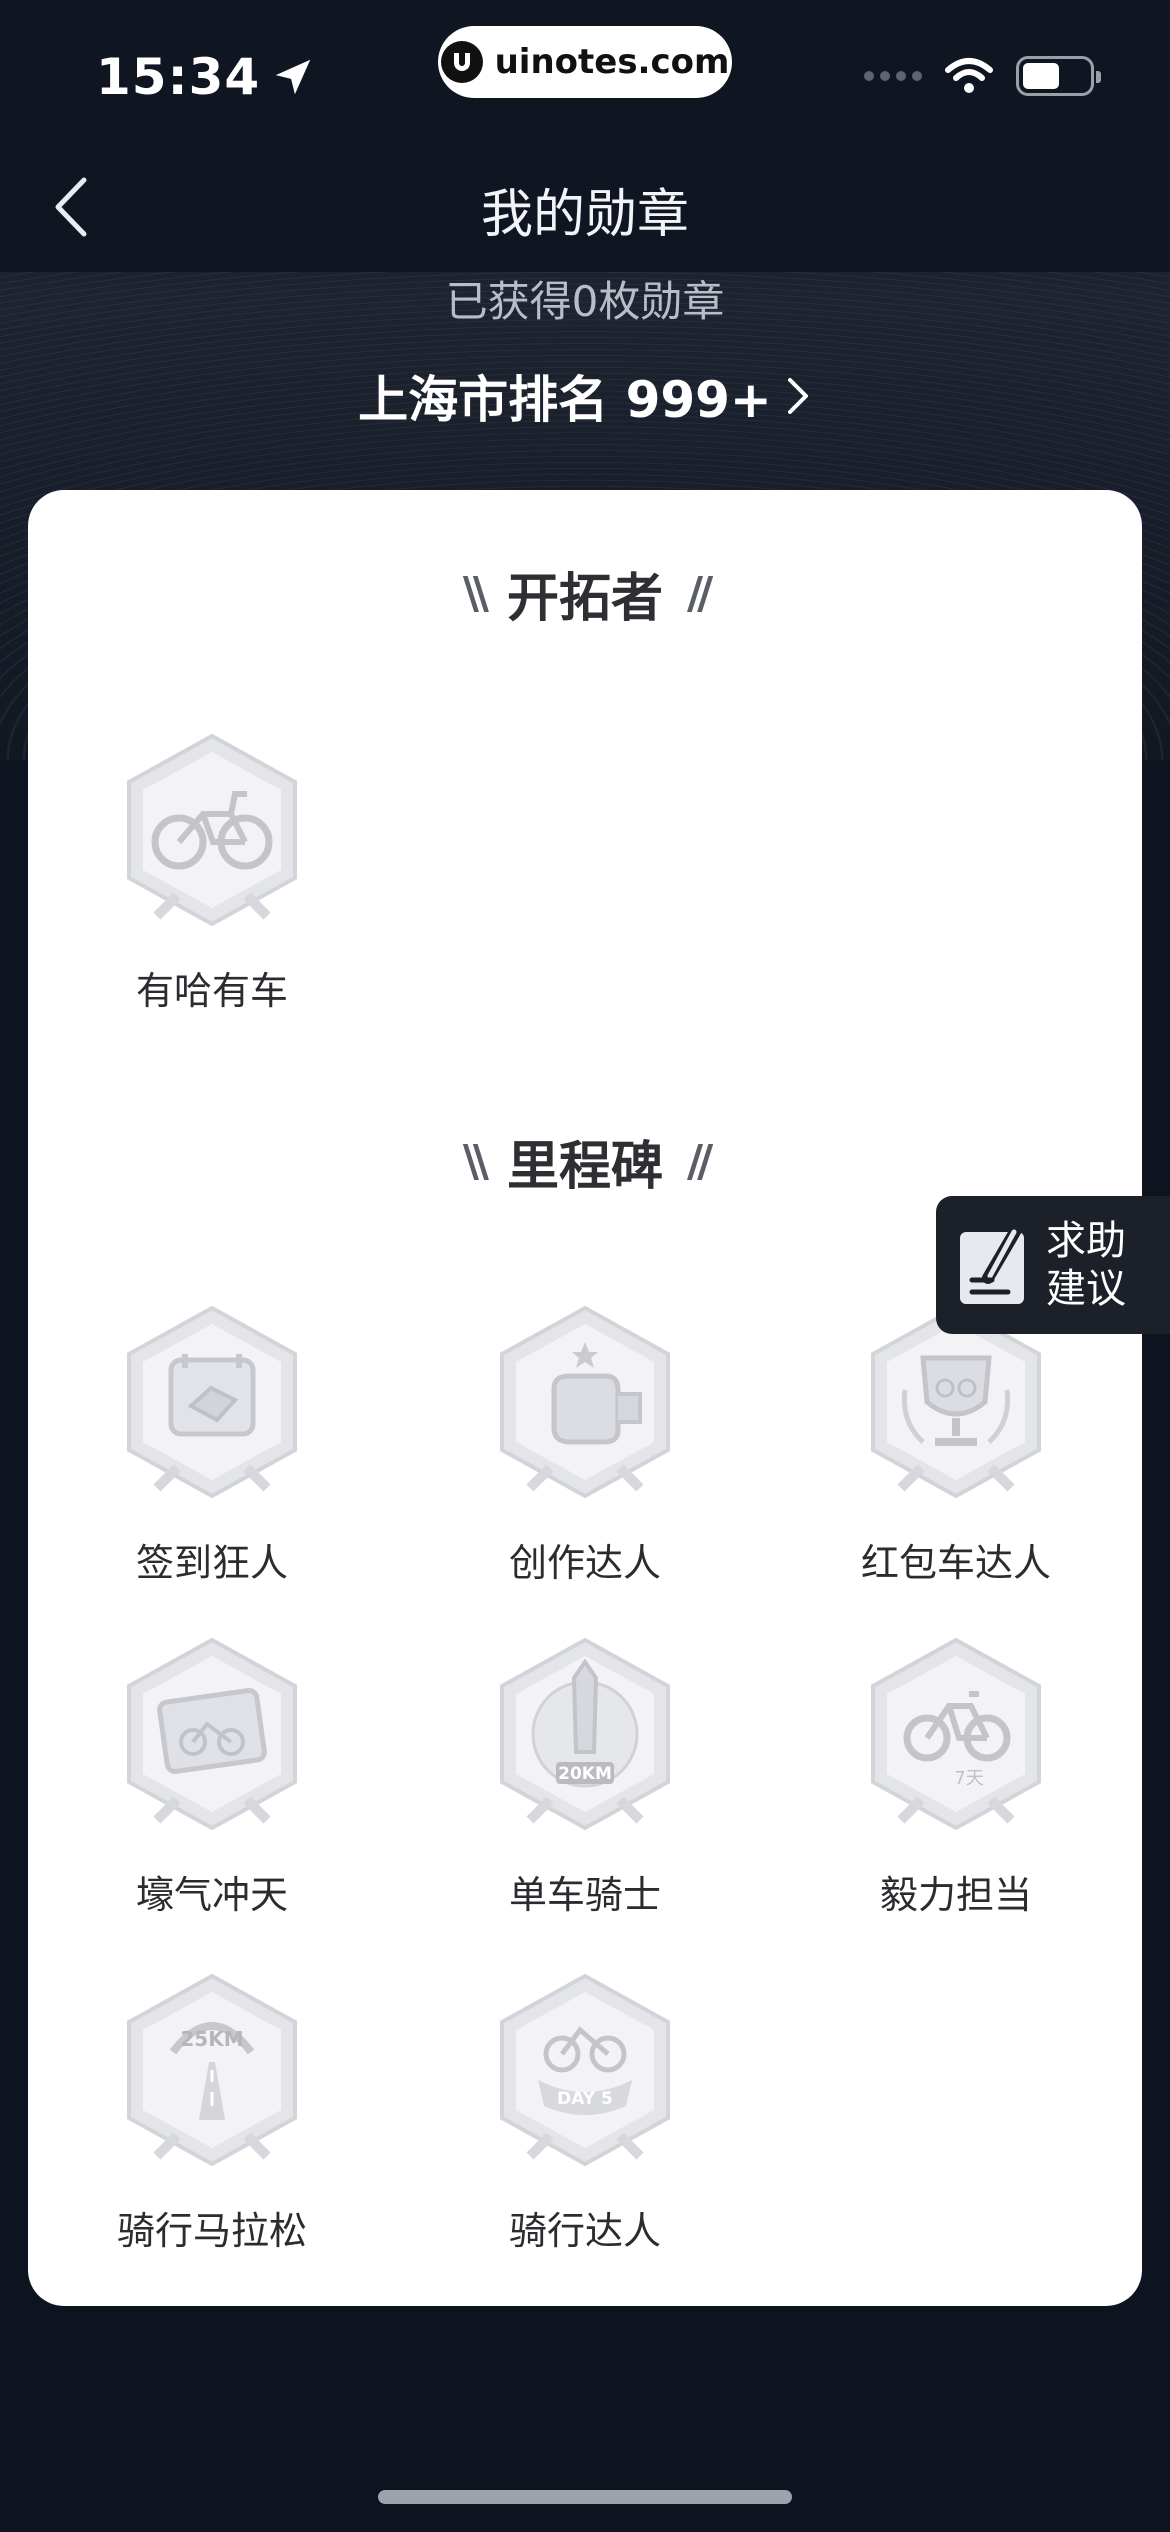 Image resolution: width=1170 pixels, height=2532 pixels. Describe the element at coordinates (178, 77) in the screenshot. I see `time-text: 15:34` at that location.